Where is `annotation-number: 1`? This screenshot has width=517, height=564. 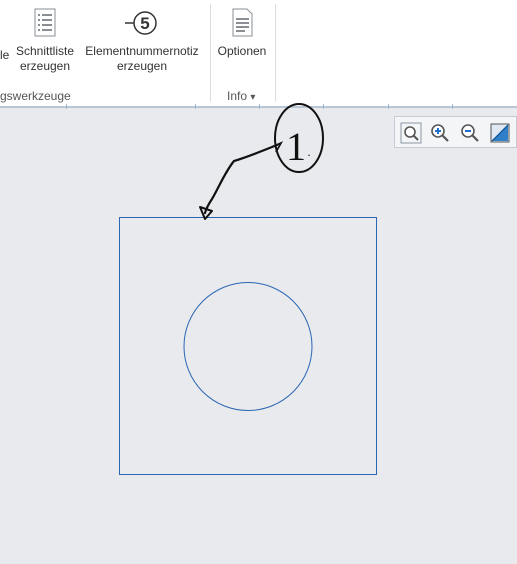 annotation-number: 1 is located at coordinates (296, 146).